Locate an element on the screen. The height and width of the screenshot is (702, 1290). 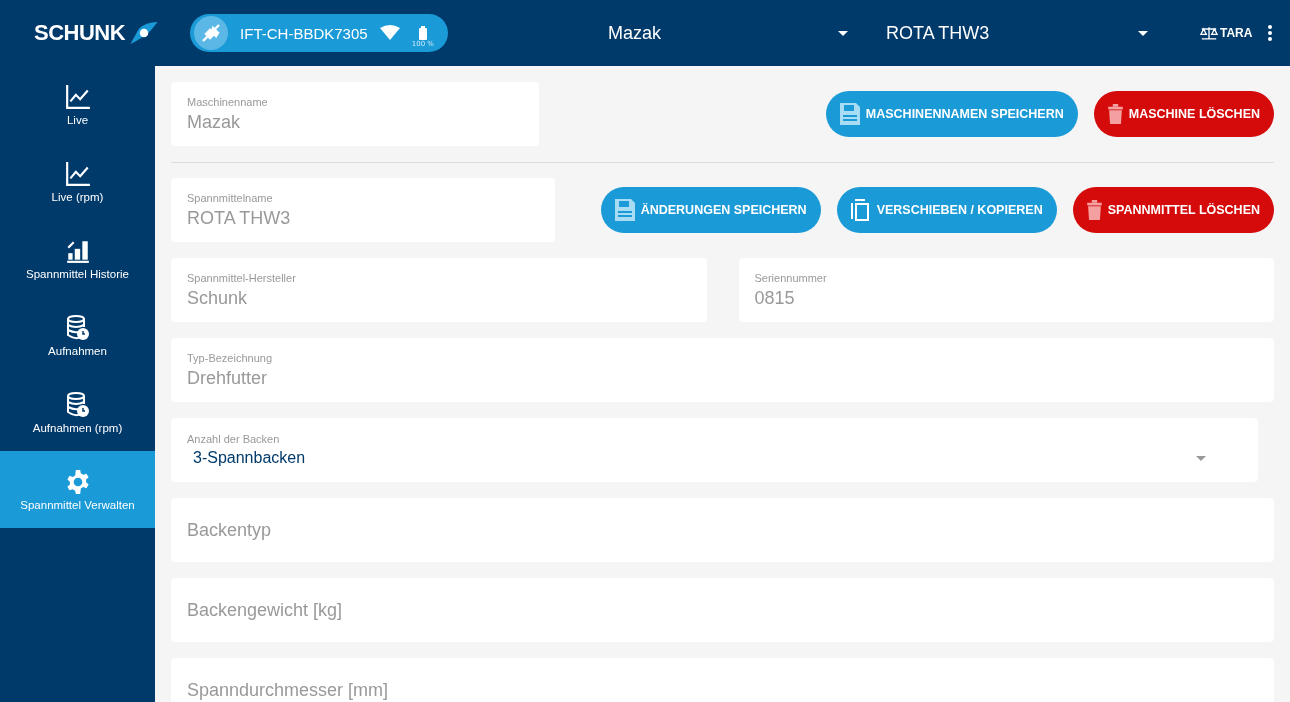
tool-name-field: Spannmittelname ROTA THW3 is located at coordinates (363, 210).